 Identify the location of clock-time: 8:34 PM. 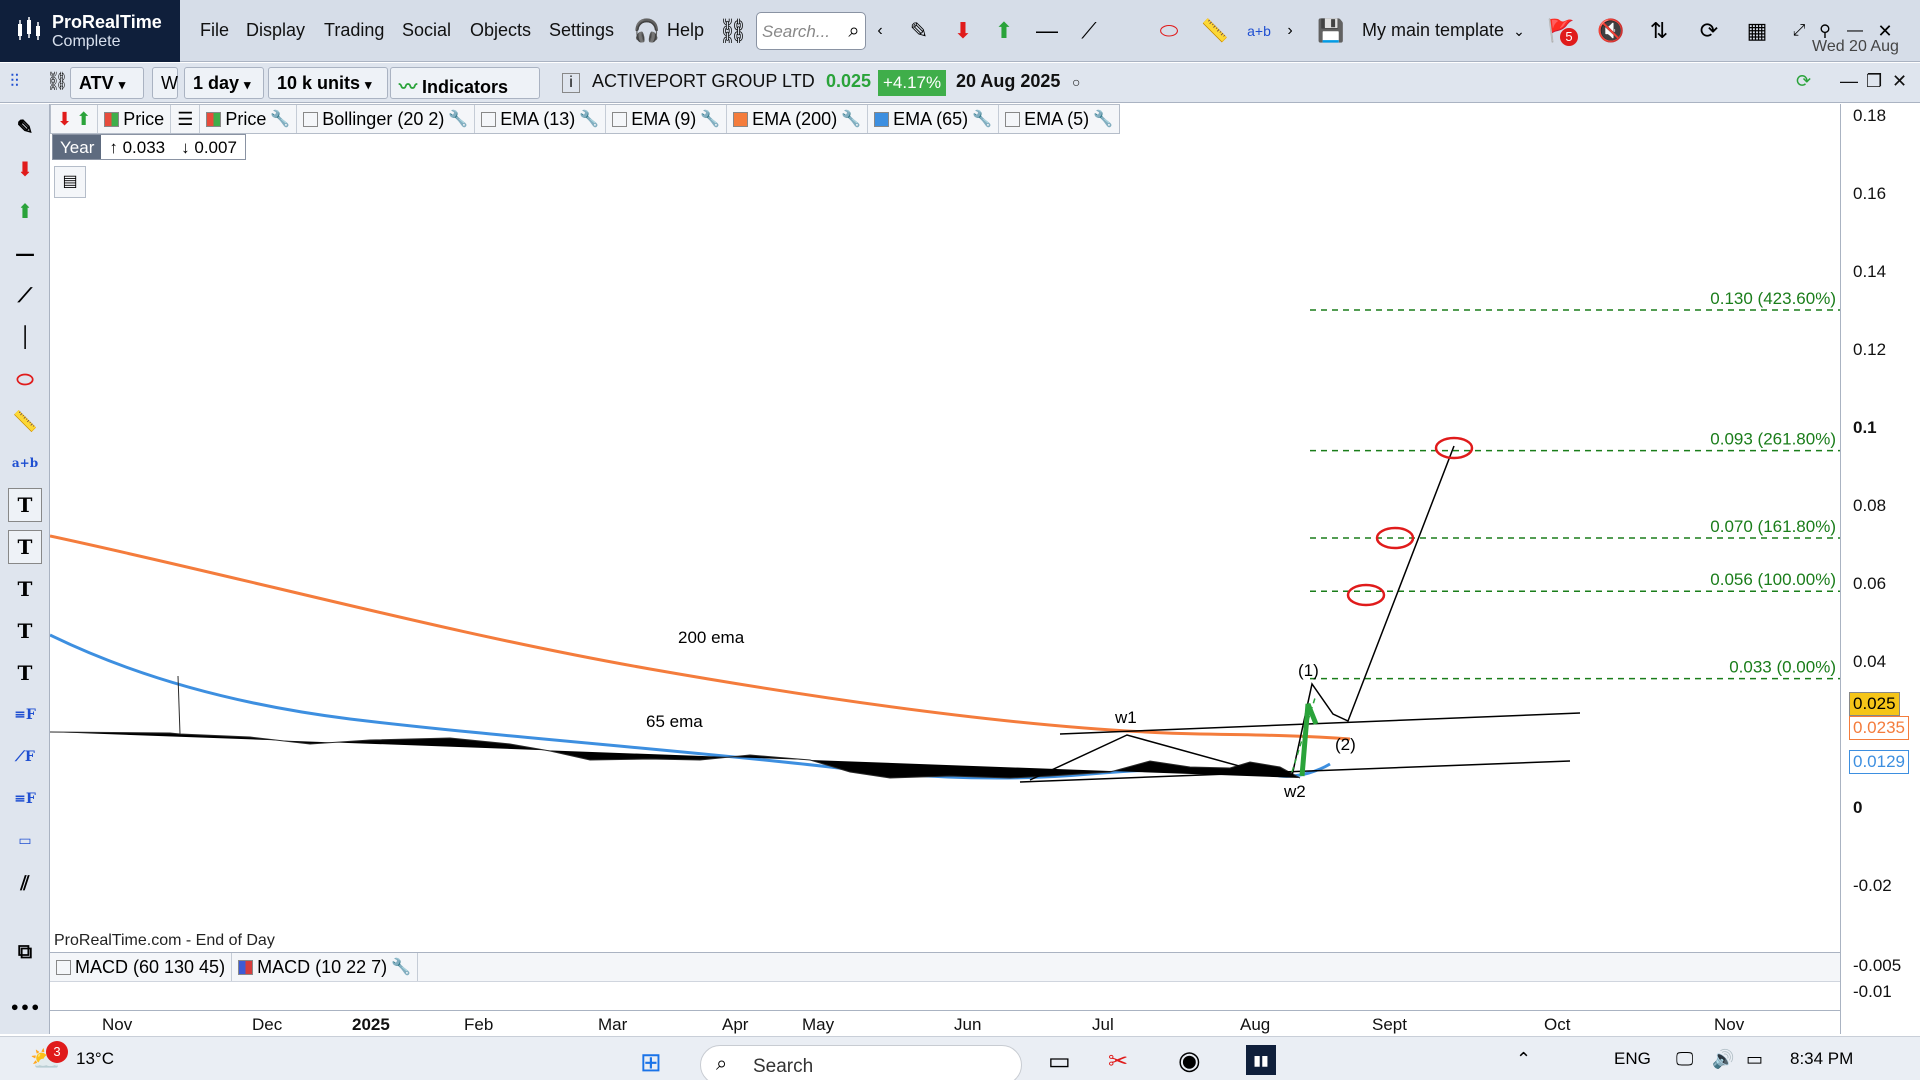
(1821, 1059).